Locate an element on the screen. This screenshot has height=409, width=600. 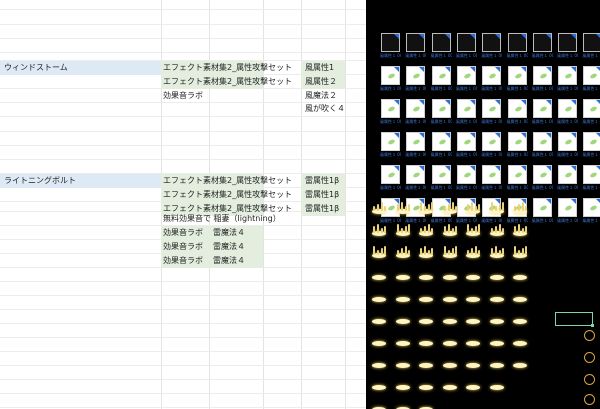
file-thumbnail: 風属性１ 0023.png is located at coordinates (466, 114).